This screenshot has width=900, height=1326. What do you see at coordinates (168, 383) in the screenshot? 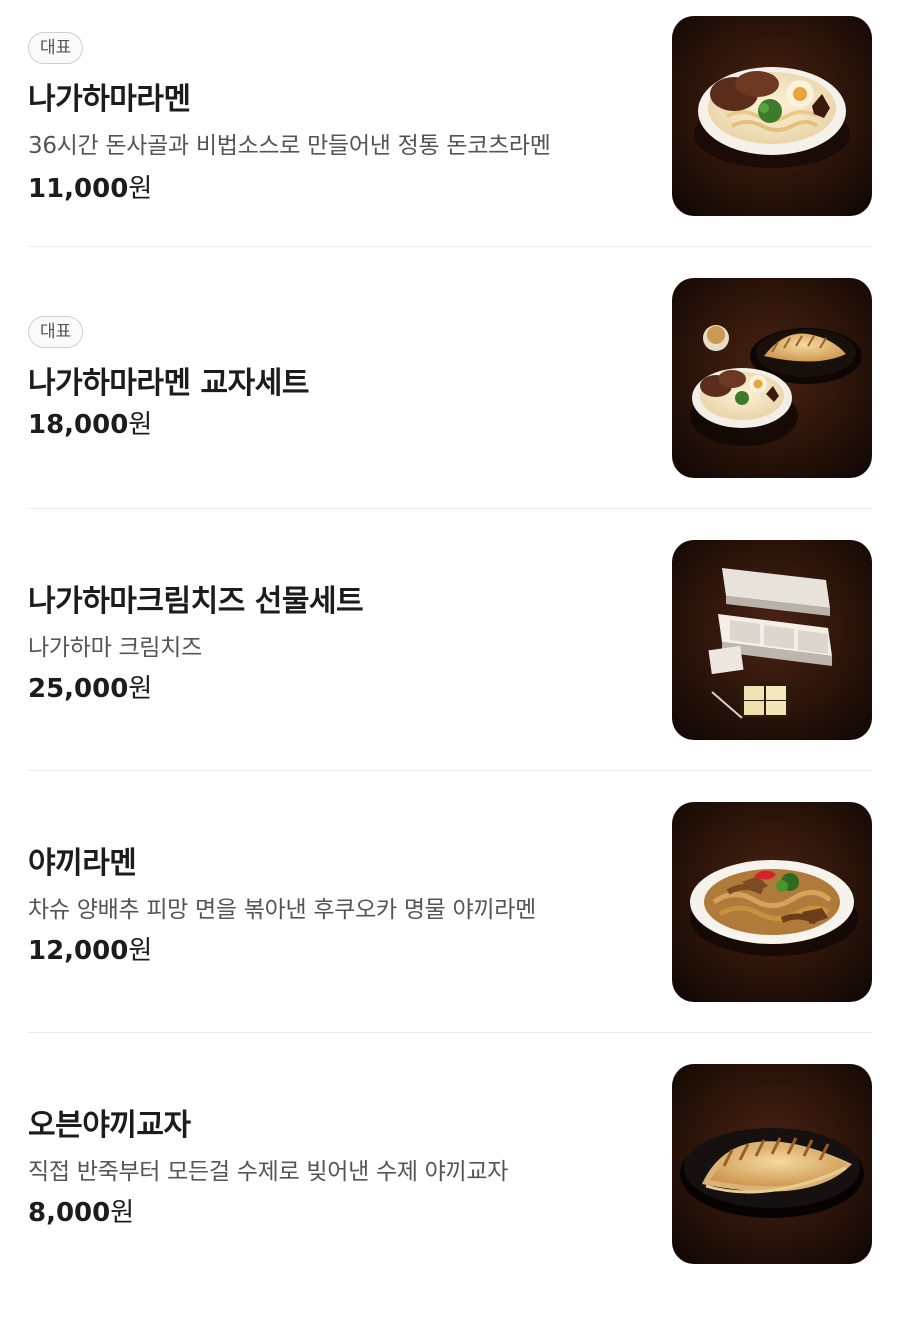
I see `menu-item-name: 나가하마라멘 교자세트` at bounding box center [168, 383].